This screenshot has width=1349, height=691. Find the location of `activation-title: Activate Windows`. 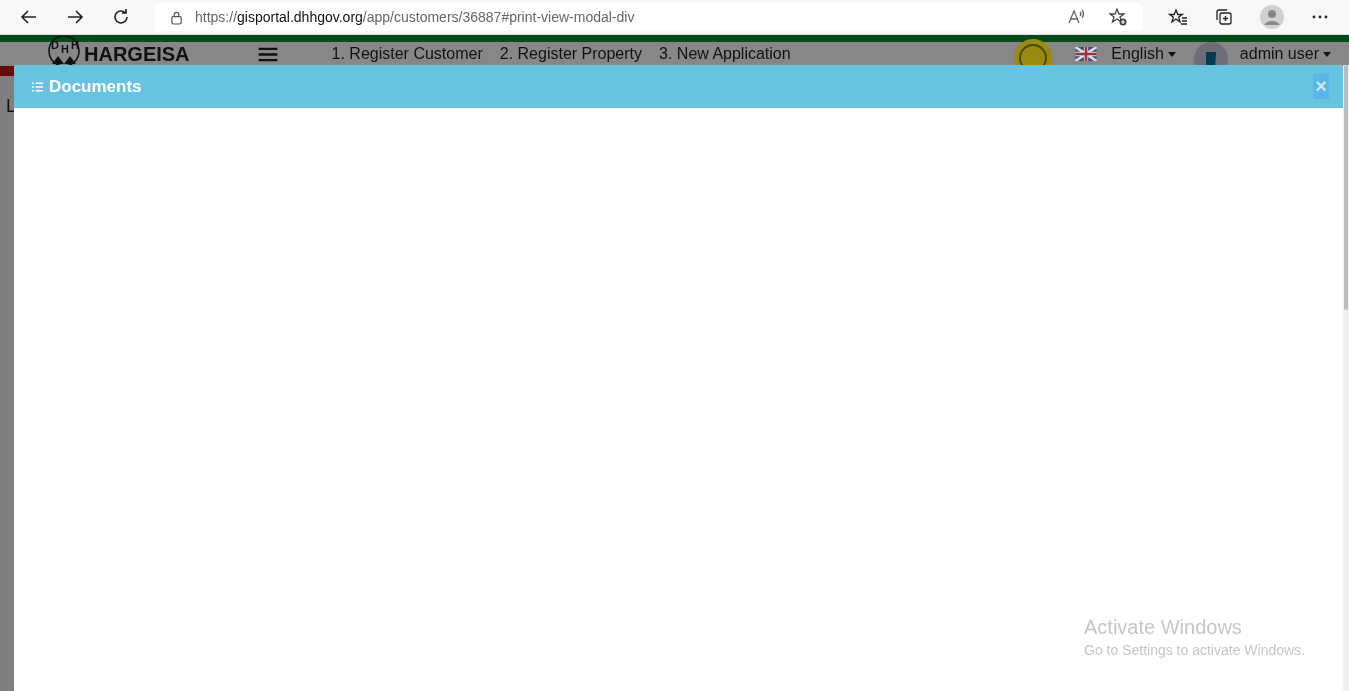

activation-title: Activate Windows is located at coordinates (1163, 627).